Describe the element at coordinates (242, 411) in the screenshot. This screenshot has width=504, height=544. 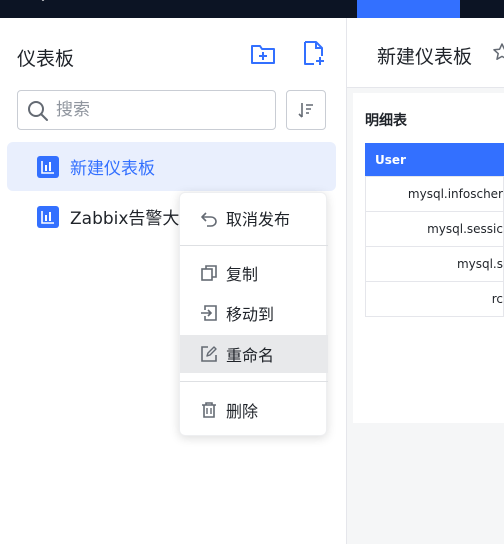
I see `menu-item-label: 删除` at that location.